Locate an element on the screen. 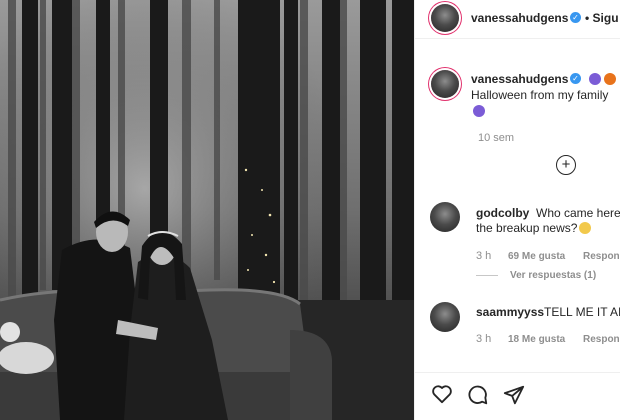 This screenshot has height=420, width=620. comment-likes: 18 Me gusta is located at coordinates (536, 339).